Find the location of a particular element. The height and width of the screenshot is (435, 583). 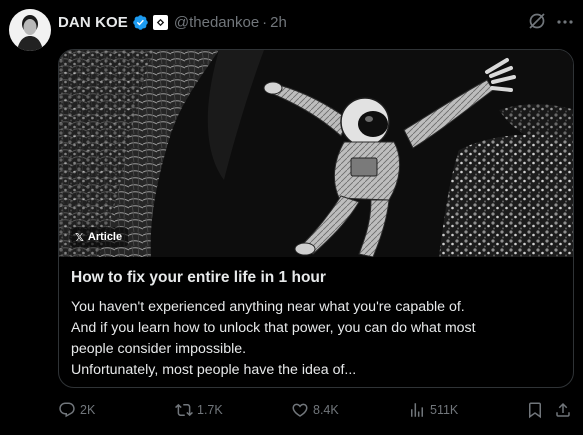

display-name: DAN KOE is located at coordinates (93, 22).